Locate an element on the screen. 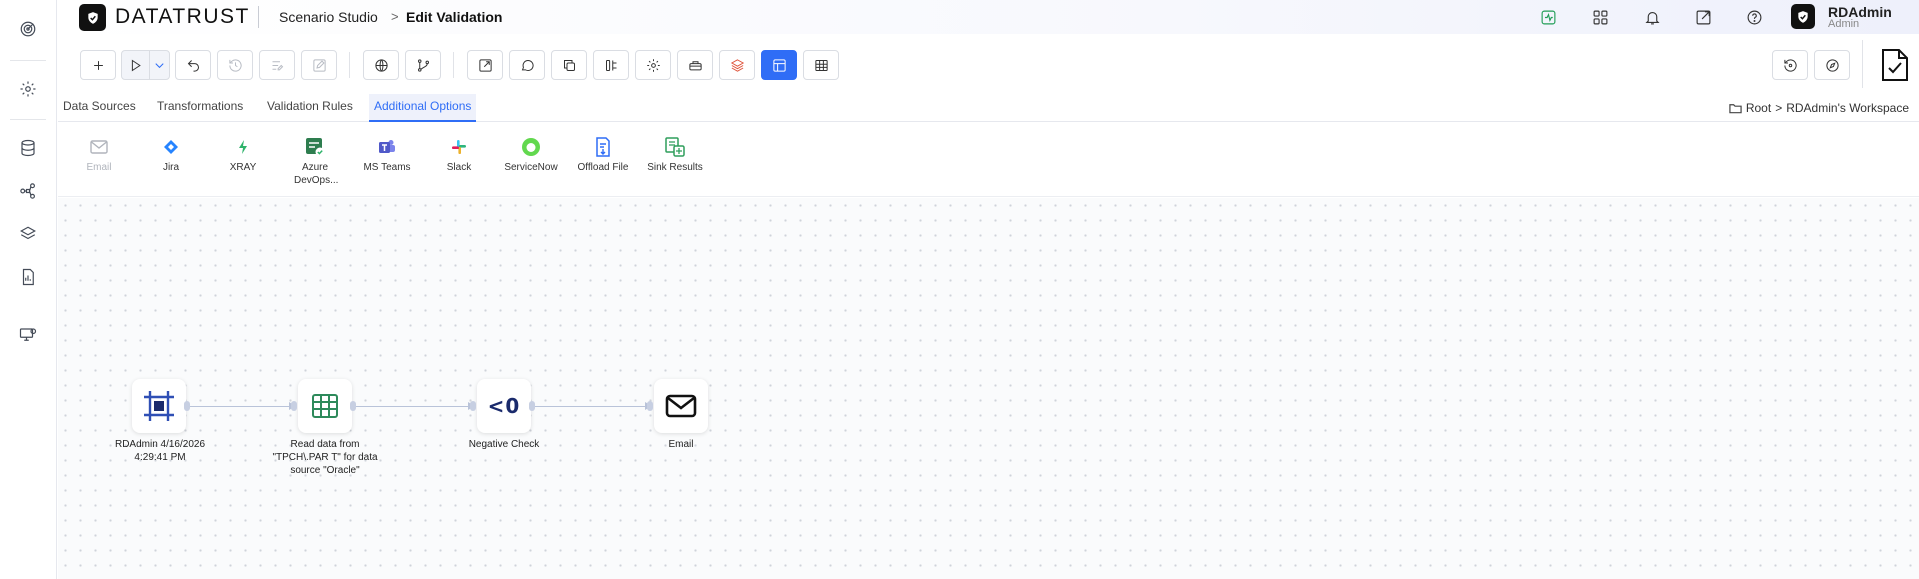 Image resolution: width=1919 pixels, height=579 pixels. rollback-button is located at coordinates (1790, 65).